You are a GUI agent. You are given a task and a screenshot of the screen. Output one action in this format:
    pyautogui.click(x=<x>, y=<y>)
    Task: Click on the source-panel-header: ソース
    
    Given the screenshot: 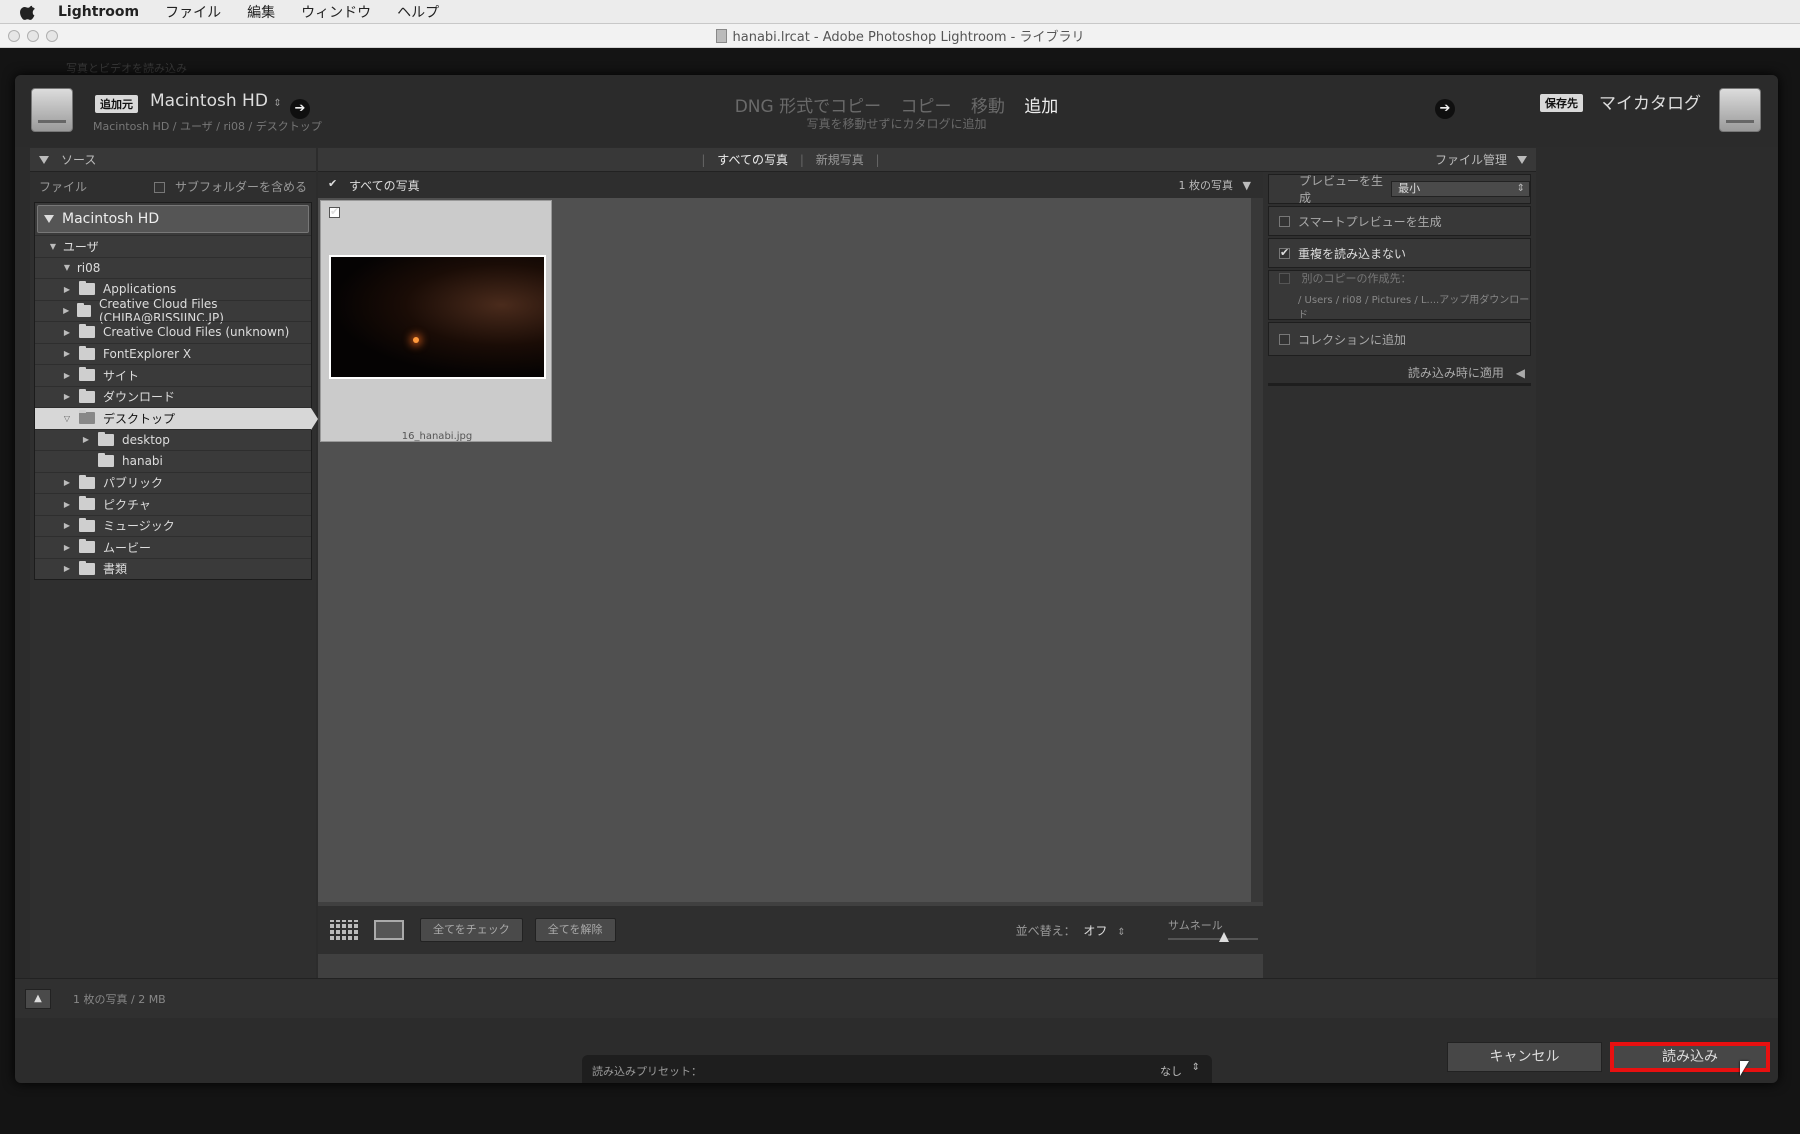 What is the action you would take?
    pyautogui.click(x=173, y=160)
    